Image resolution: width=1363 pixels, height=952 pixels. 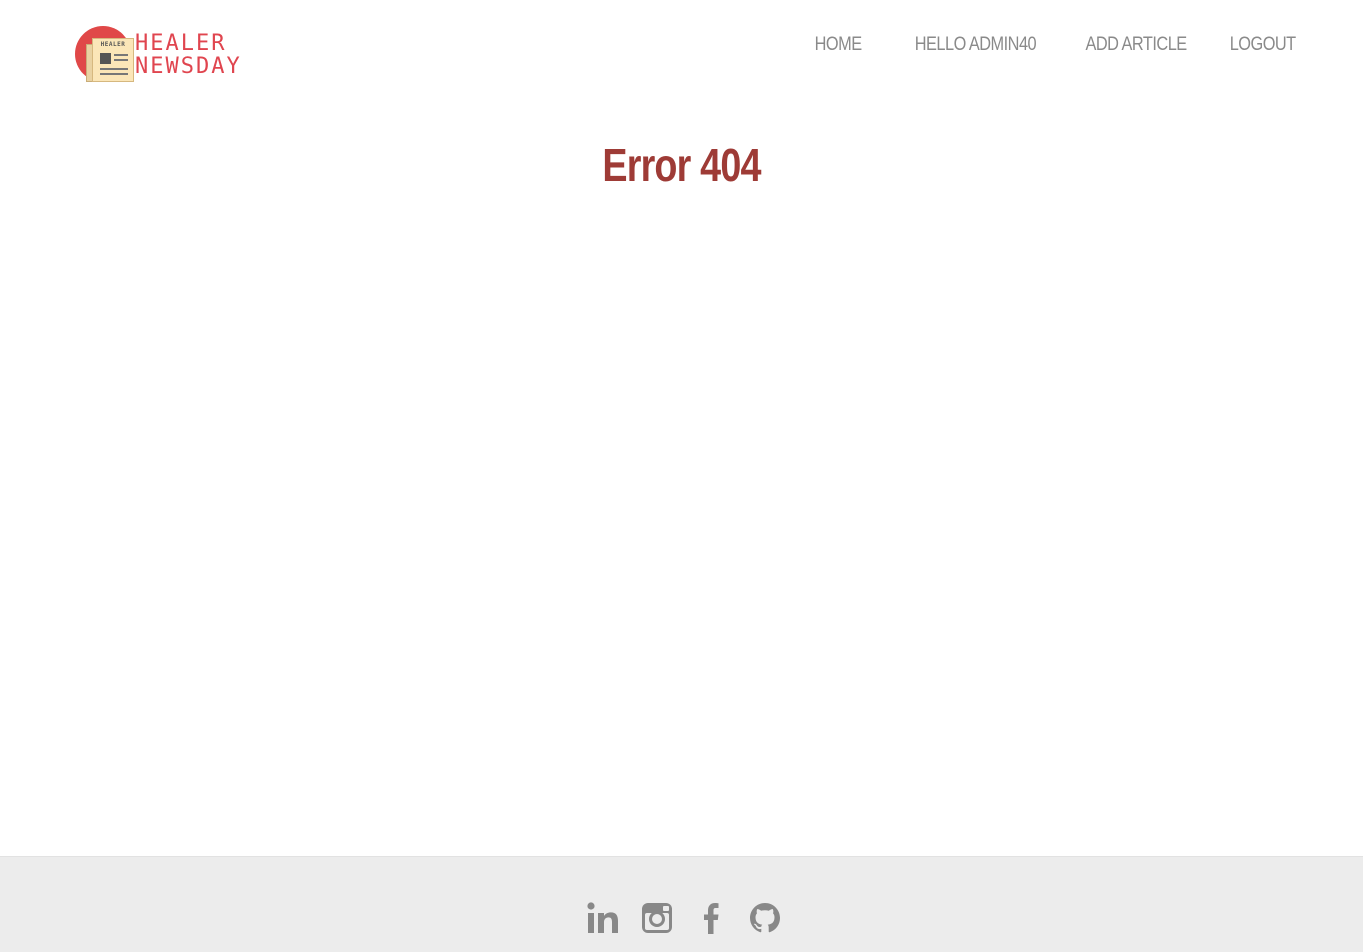 What do you see at coordinates (602, 918) in the screenshot?
I see `linkedin-icon` at bounding box center [602, 918].